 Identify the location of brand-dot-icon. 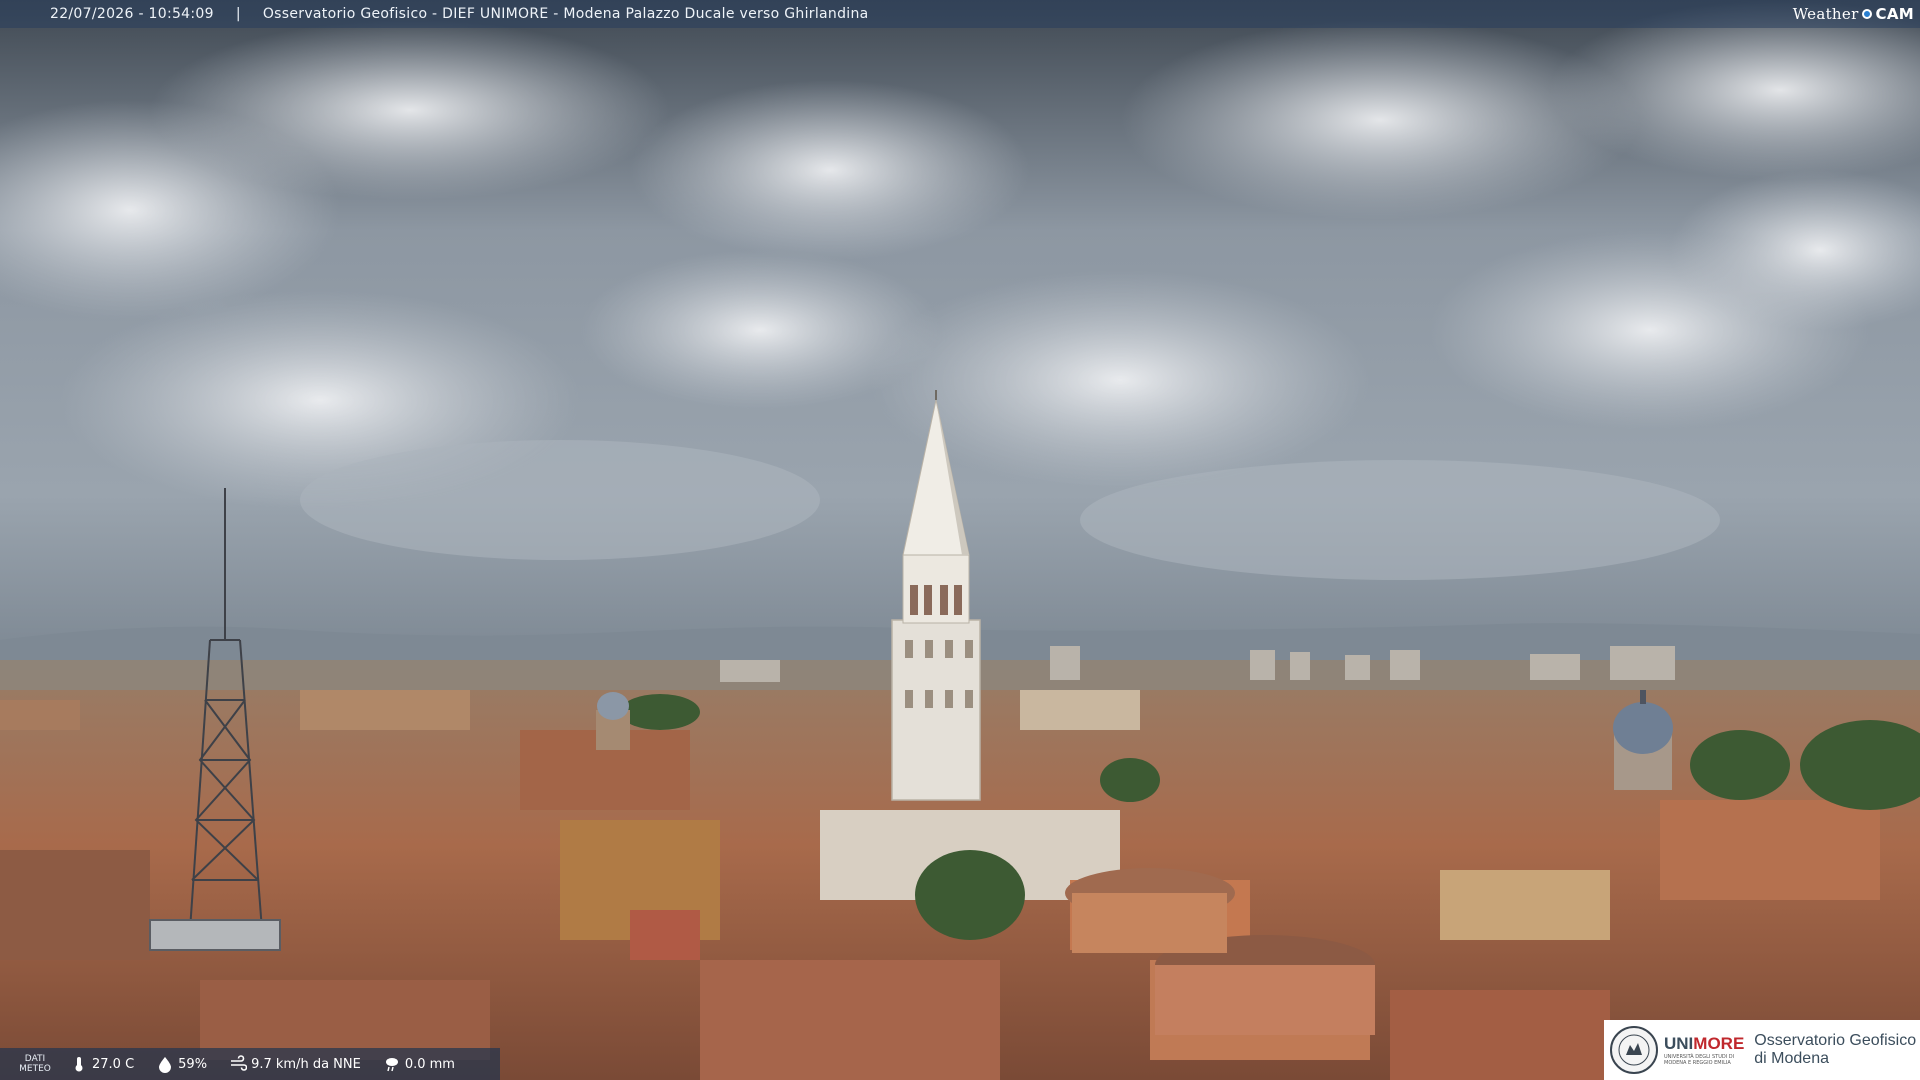
(1866, 14).